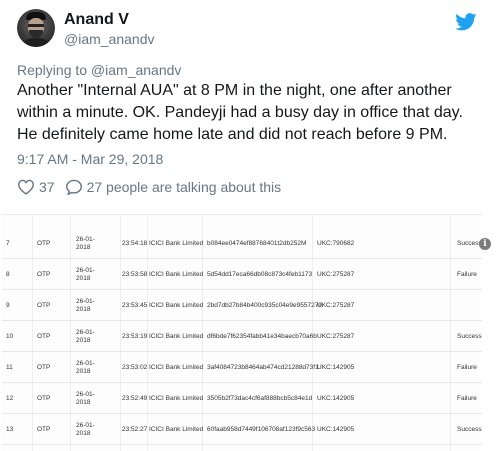 This screenshot has height=451, width=497. I want to click on like-count: 37, so click(47, 187).